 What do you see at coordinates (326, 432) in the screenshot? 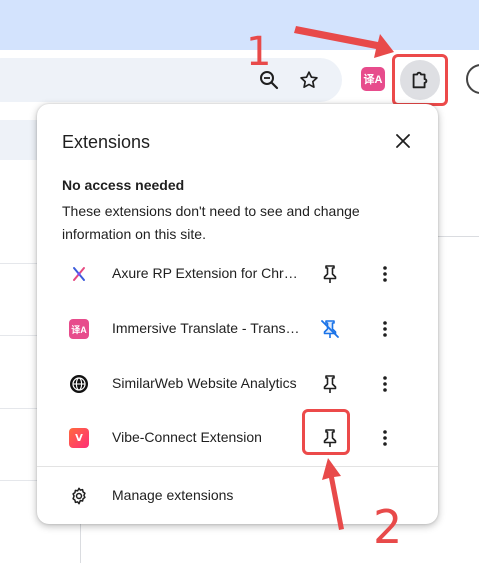
I see `pin-highlight-box` at bounding box center [326, 432].